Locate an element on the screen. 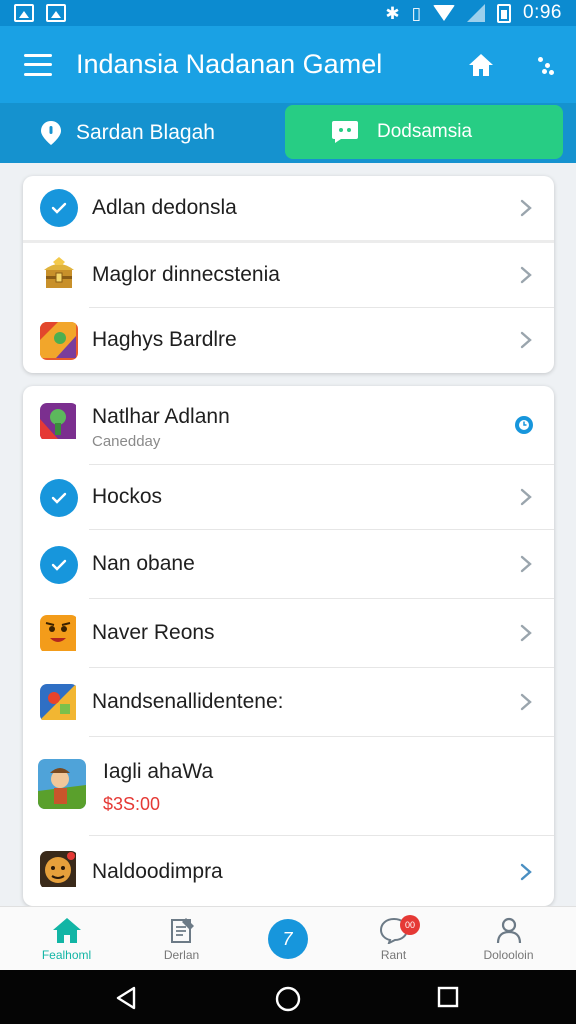 The image size is (576, 1024). wifi-icon is located at coordinates (444, 13).